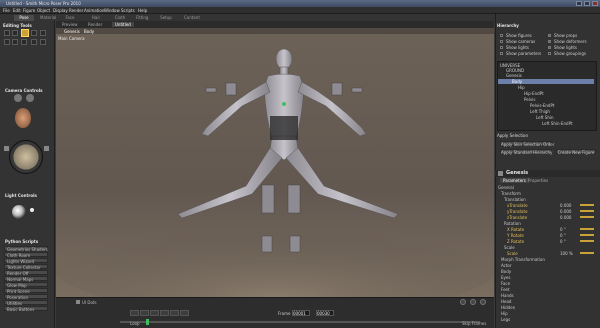 The height and width of the screenshot is (328, 600). I want to click on show-figures-checkbox, so click(501, 35).